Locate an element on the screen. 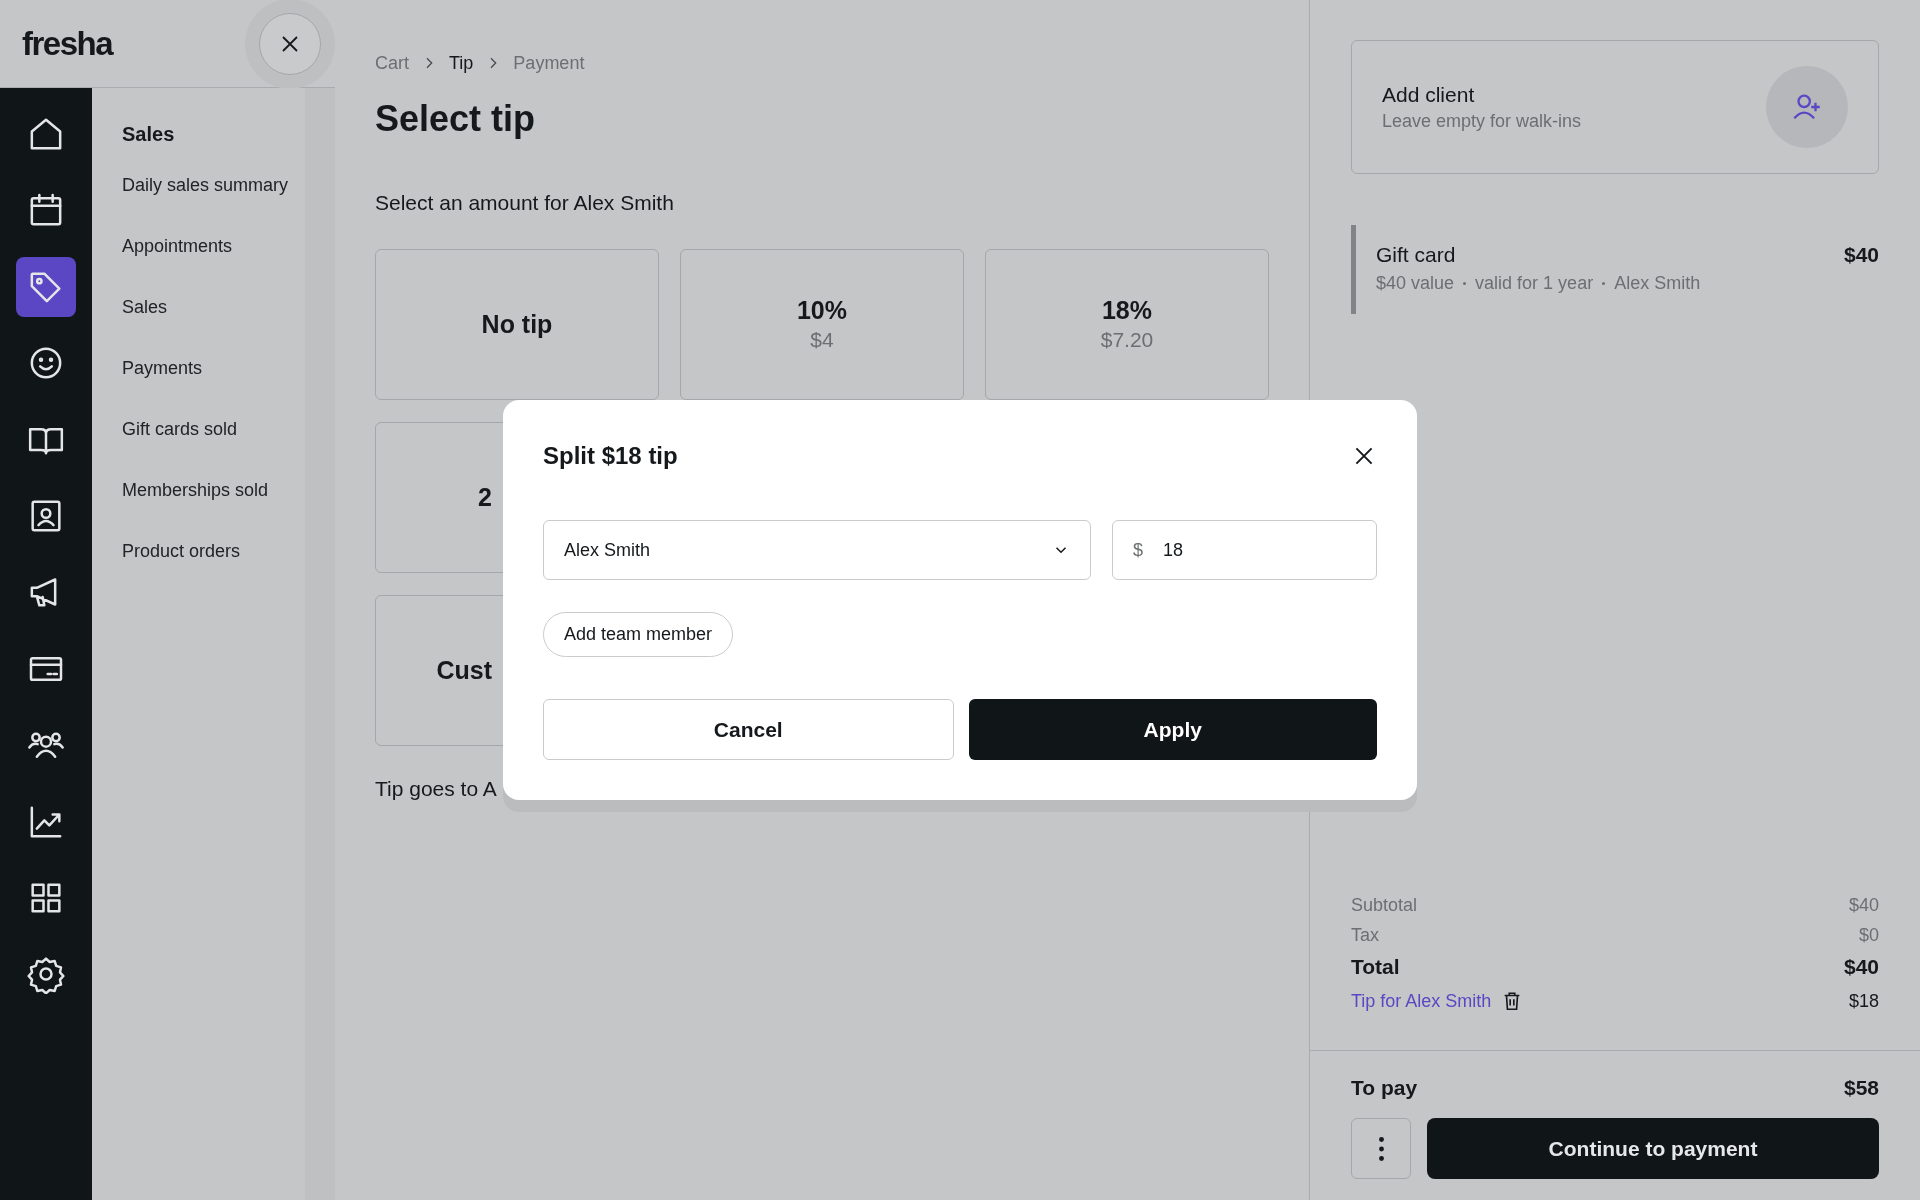  more-icon is located at coordinates (1381, 1148).